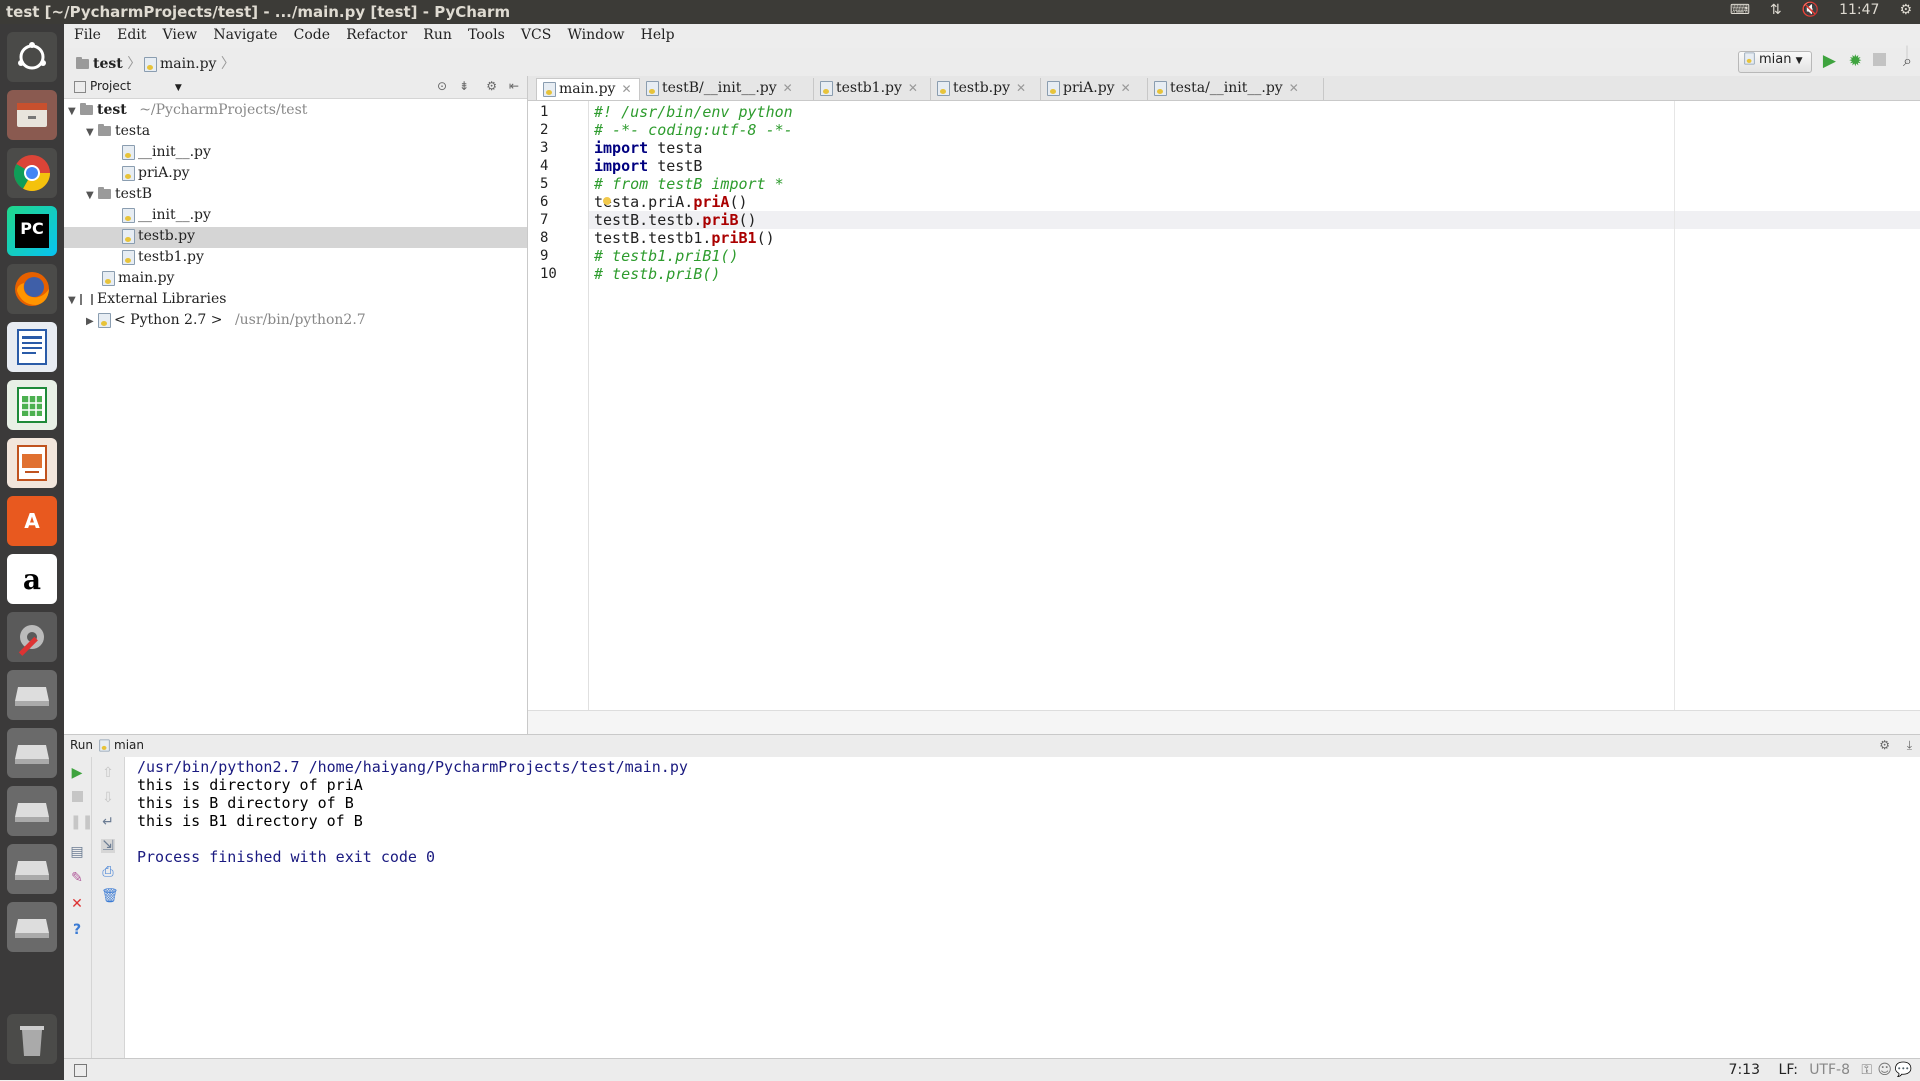 The width and height of the screenshot is (1920, 1081). What do you see at coordinates (77, 852) in the screenshot?
I see `dump-threads-icon: ▤` at bounding box center [77, 852].